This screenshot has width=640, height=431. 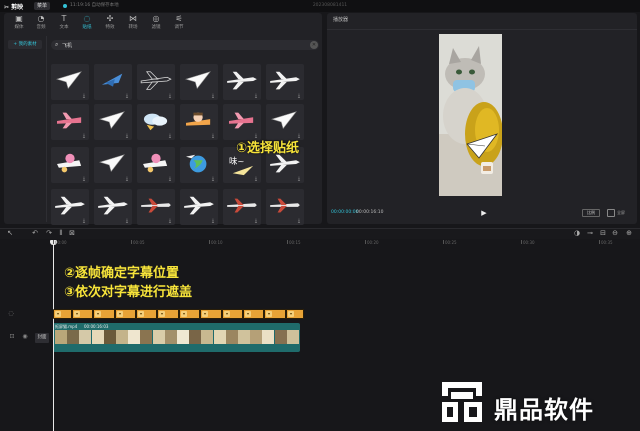 What do you see at coordinates (629, 233) in the screenshot?
I see `zoom-fit-icon: ⊕` at bounding box center [629, 233].